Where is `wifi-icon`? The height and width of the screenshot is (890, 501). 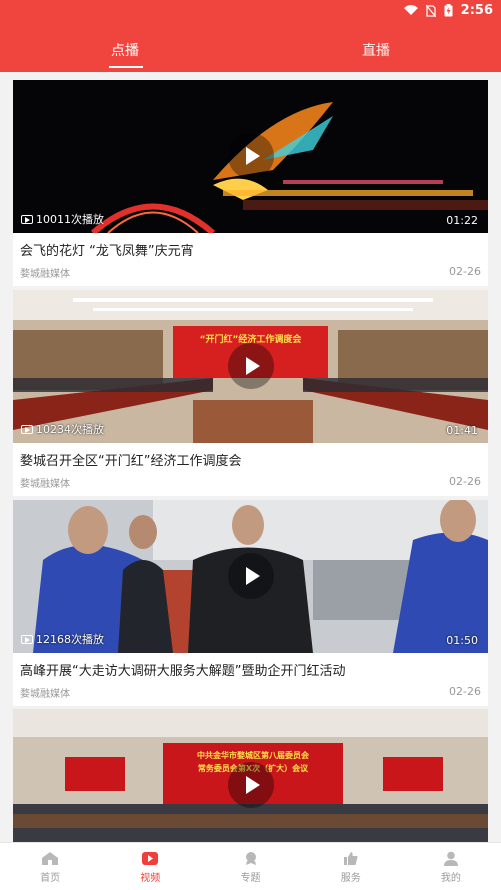
wifi-icon is located at coordinates (410, 10).